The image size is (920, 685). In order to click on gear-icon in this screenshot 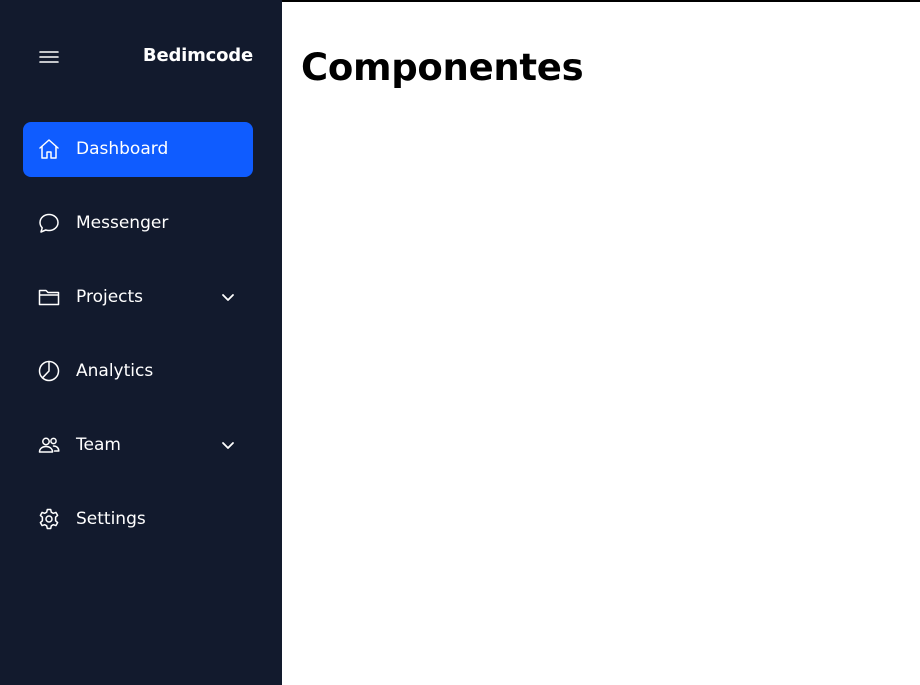, I will do `click(49, 519)`.